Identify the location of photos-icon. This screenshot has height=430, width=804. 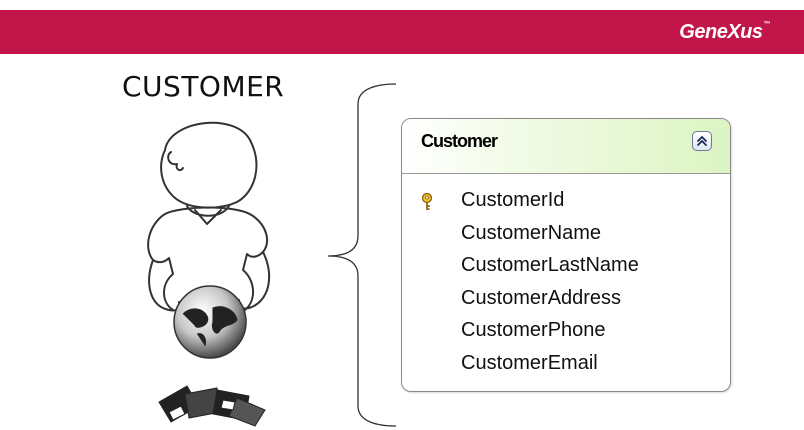
(212, 406).